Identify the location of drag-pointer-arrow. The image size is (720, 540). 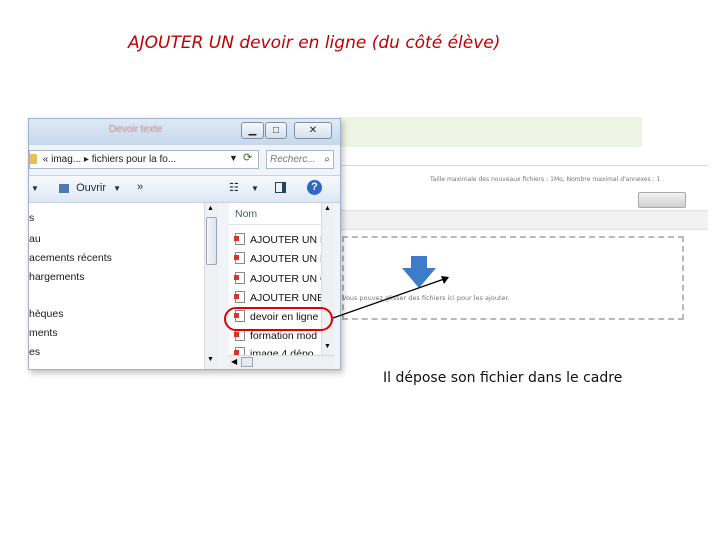
(390, 297).